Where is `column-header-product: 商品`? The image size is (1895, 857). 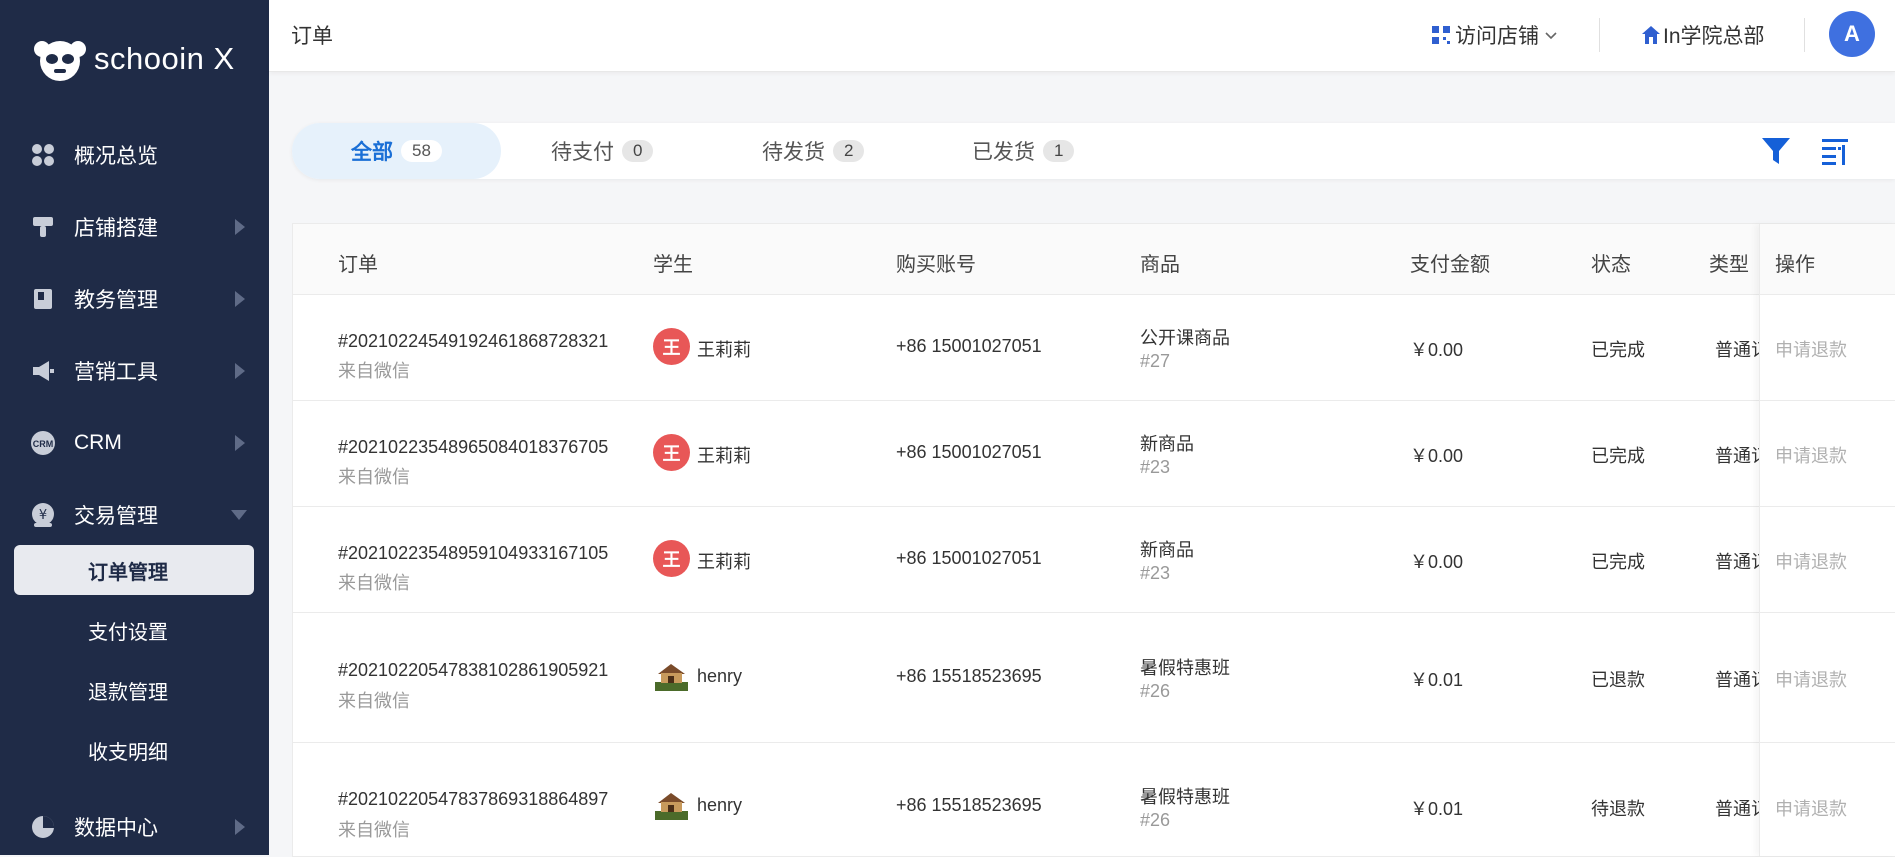
column-header-product: 商品 is located at coordinates (1160, 265).